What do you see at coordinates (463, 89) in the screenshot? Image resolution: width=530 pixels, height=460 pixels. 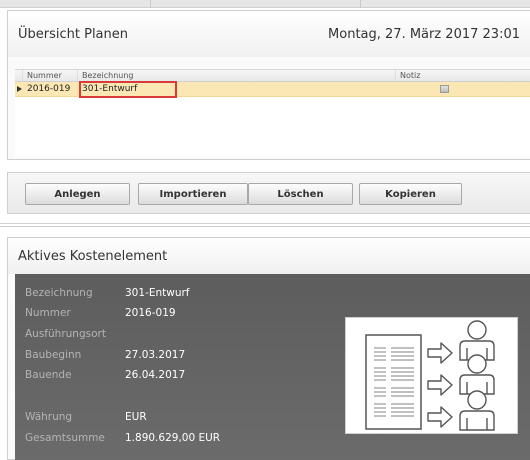 I see `cell-notiz` at bounding box center [463, 89].